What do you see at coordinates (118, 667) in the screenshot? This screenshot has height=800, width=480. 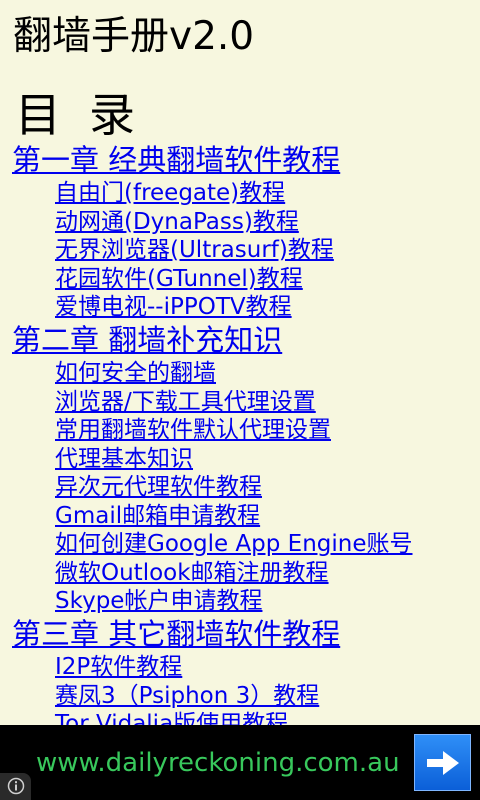 I see `toc-item-i2p: I2P软件教程` at bounding box center [118, 667].